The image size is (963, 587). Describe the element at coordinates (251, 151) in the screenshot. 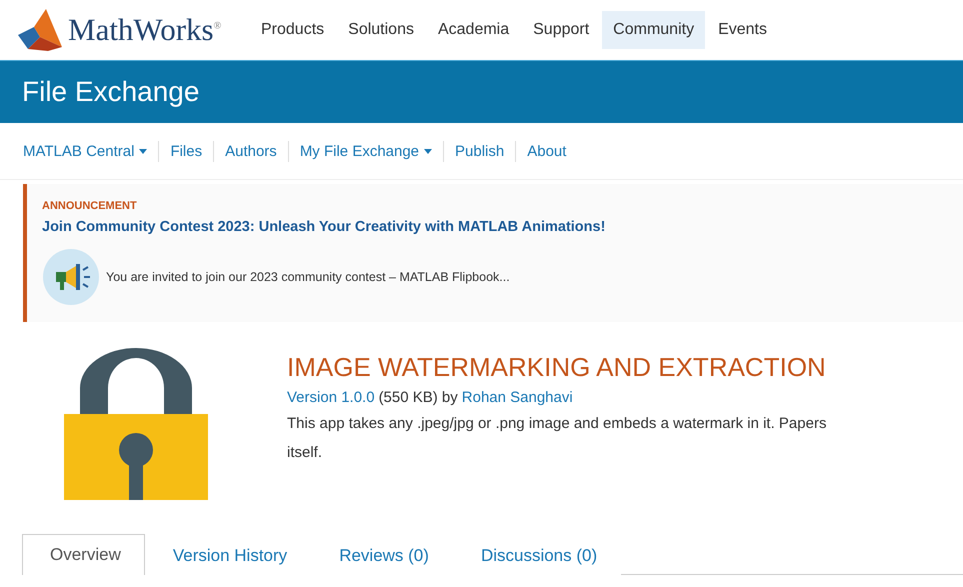

I see `subnav-link: Authors` at that location.